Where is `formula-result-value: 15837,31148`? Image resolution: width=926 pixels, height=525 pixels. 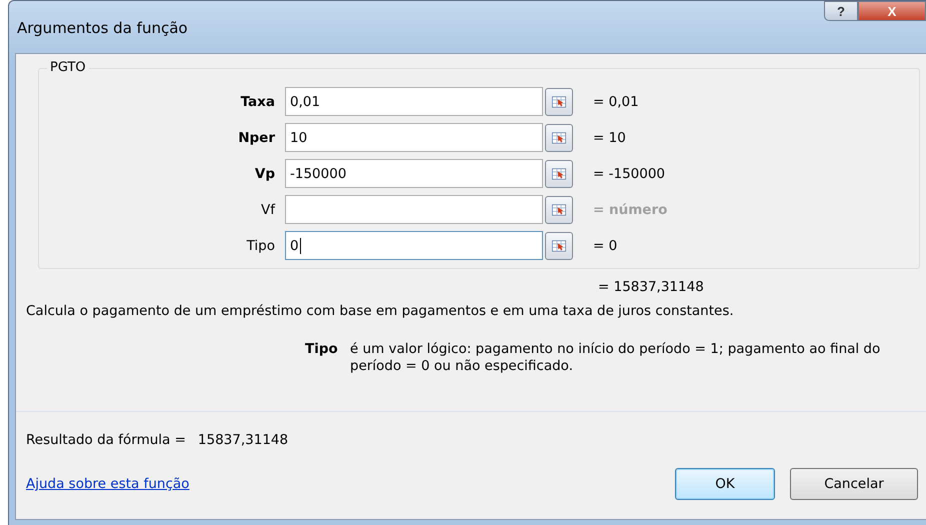 formula-result-value: 15837,31148 is located at coordinates (243, 440).